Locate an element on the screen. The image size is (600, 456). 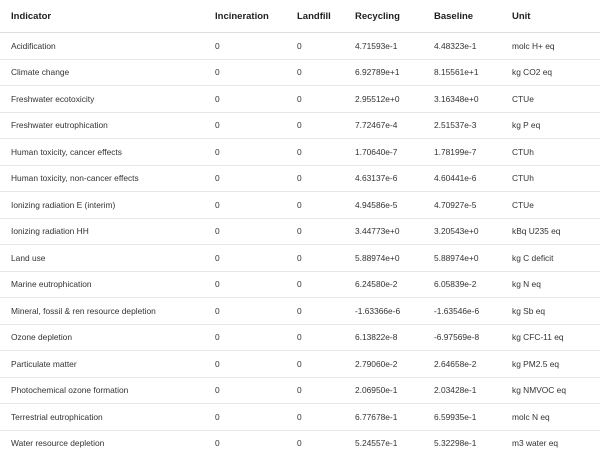
recycling-cell: 2.95512e+0 is located at coordinates (383, 99).